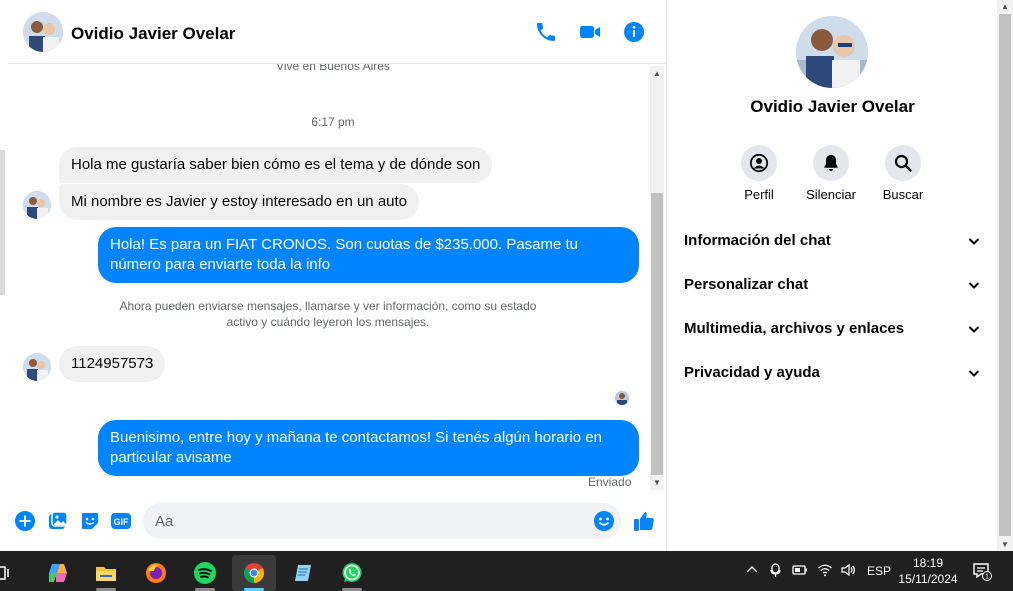 The width and height of the screenshot is (1013, 591). Describe the element at coordinates (928, 579) in the screenshot. I see `clock-date: 15/11/2024` at that location.